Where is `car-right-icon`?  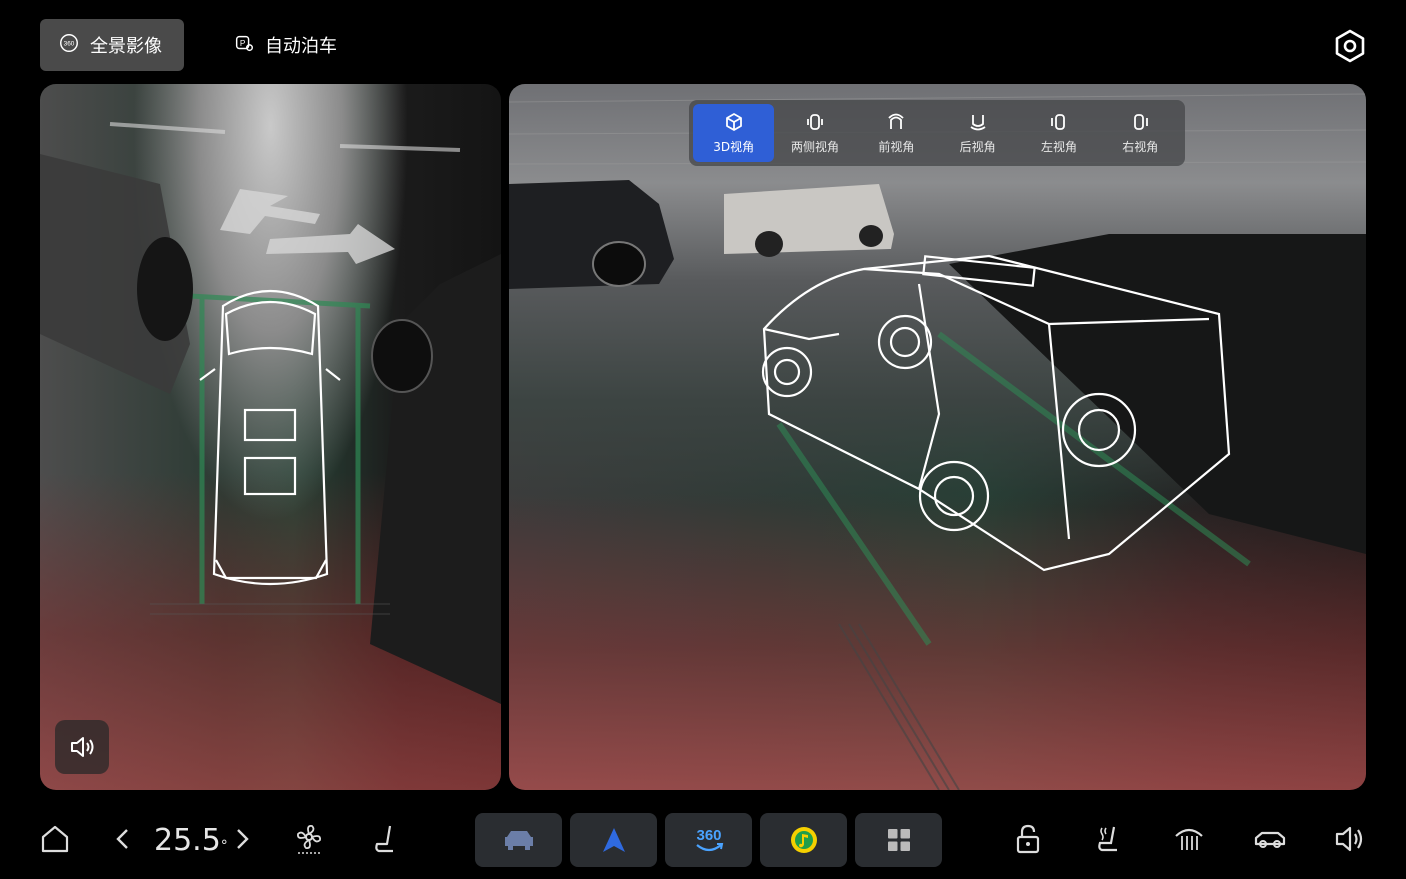 car-right-icon is located at coordinates (1141, 122).